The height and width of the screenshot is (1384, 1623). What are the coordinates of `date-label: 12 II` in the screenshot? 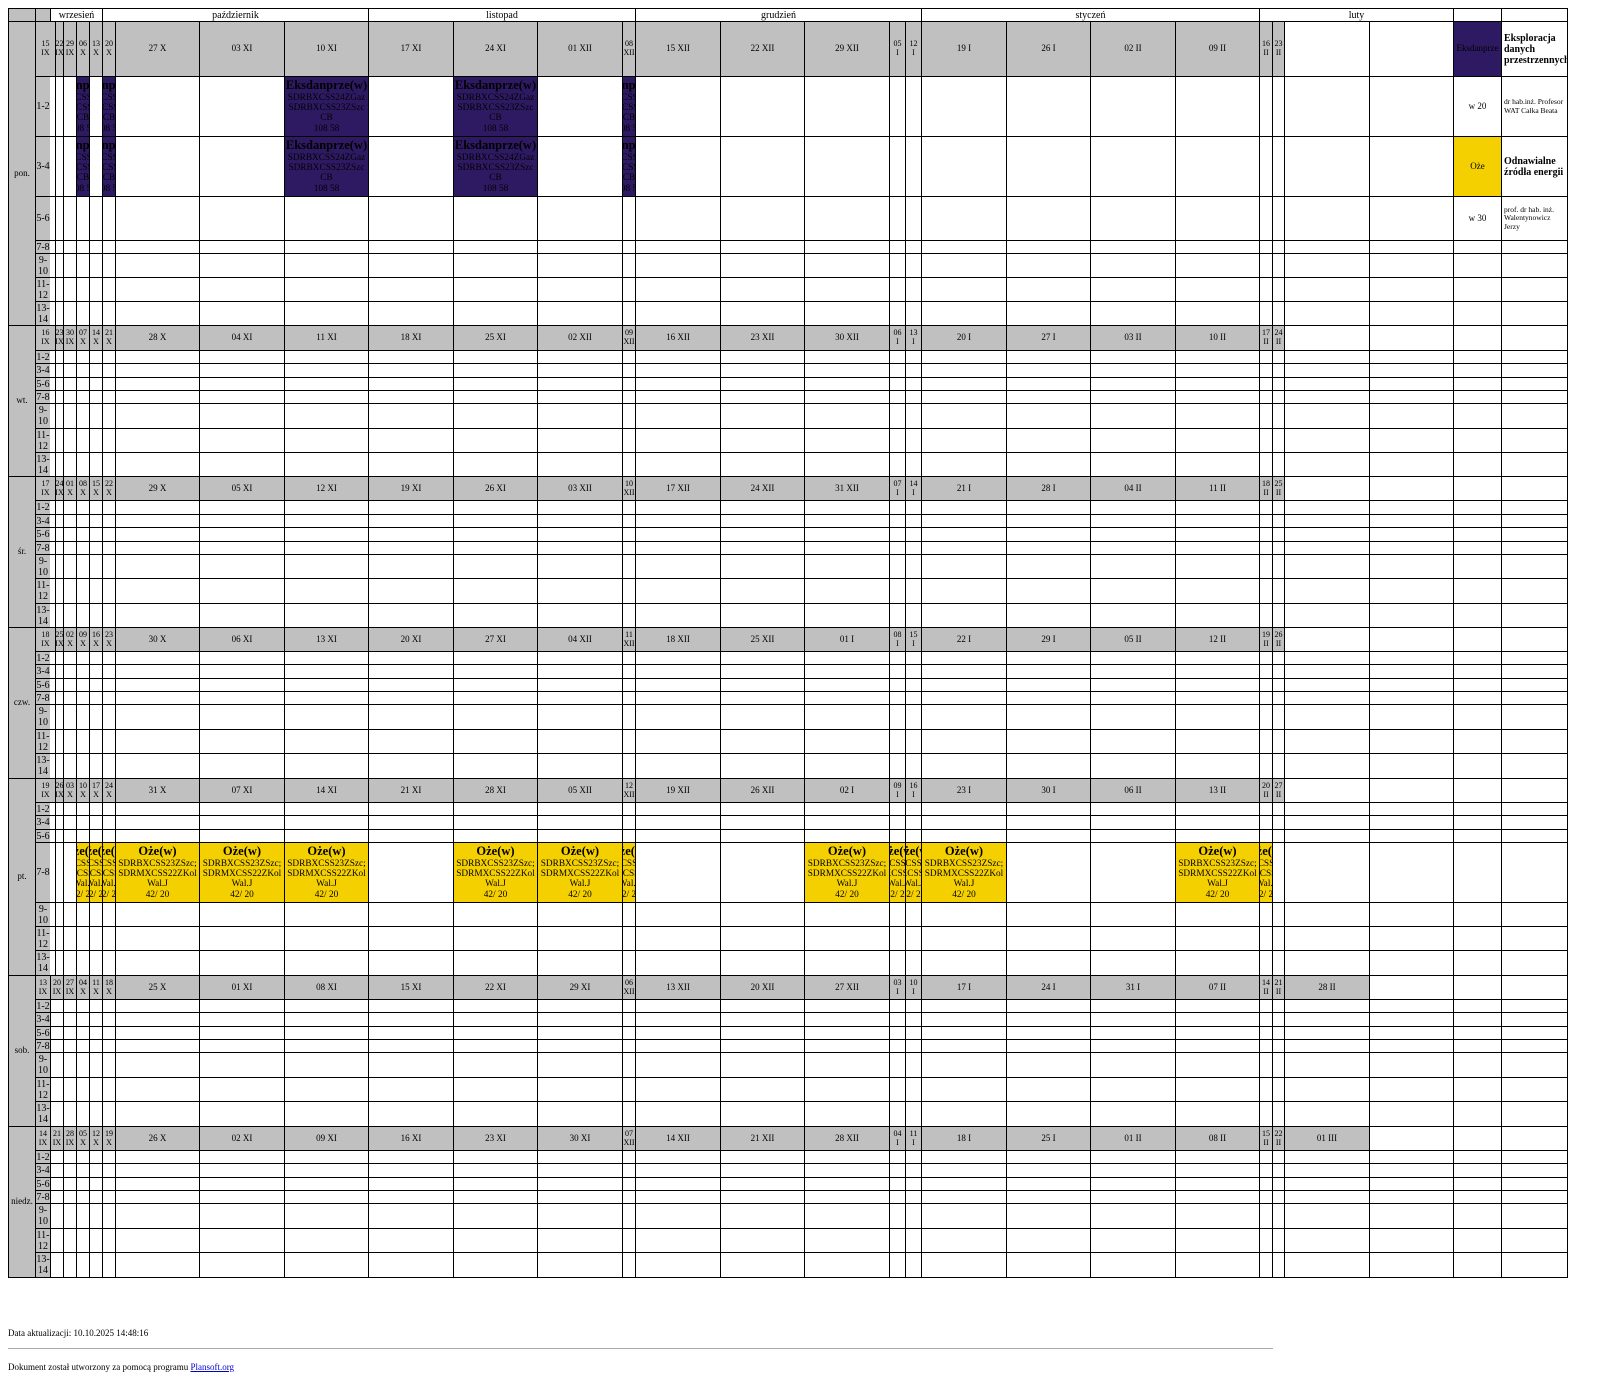 It's located at (1217, 638).